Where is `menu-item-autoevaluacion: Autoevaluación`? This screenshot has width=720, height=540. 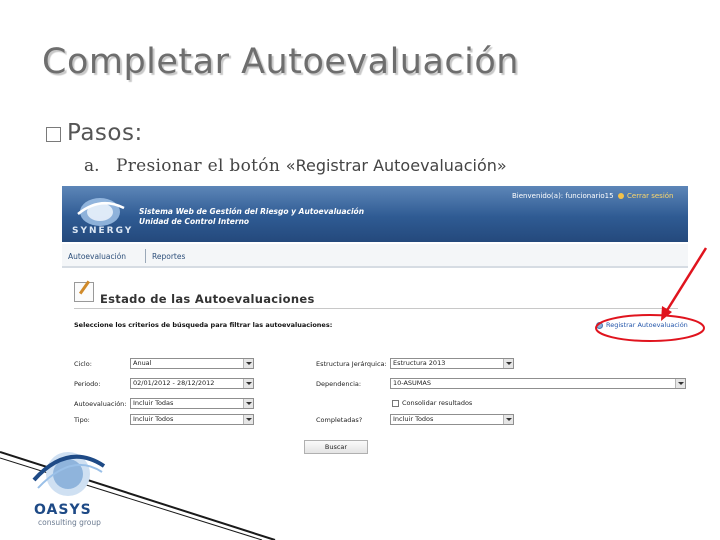
menu-item-autoevaluacion: Autoevaluación is located at coordinates (97, 256).